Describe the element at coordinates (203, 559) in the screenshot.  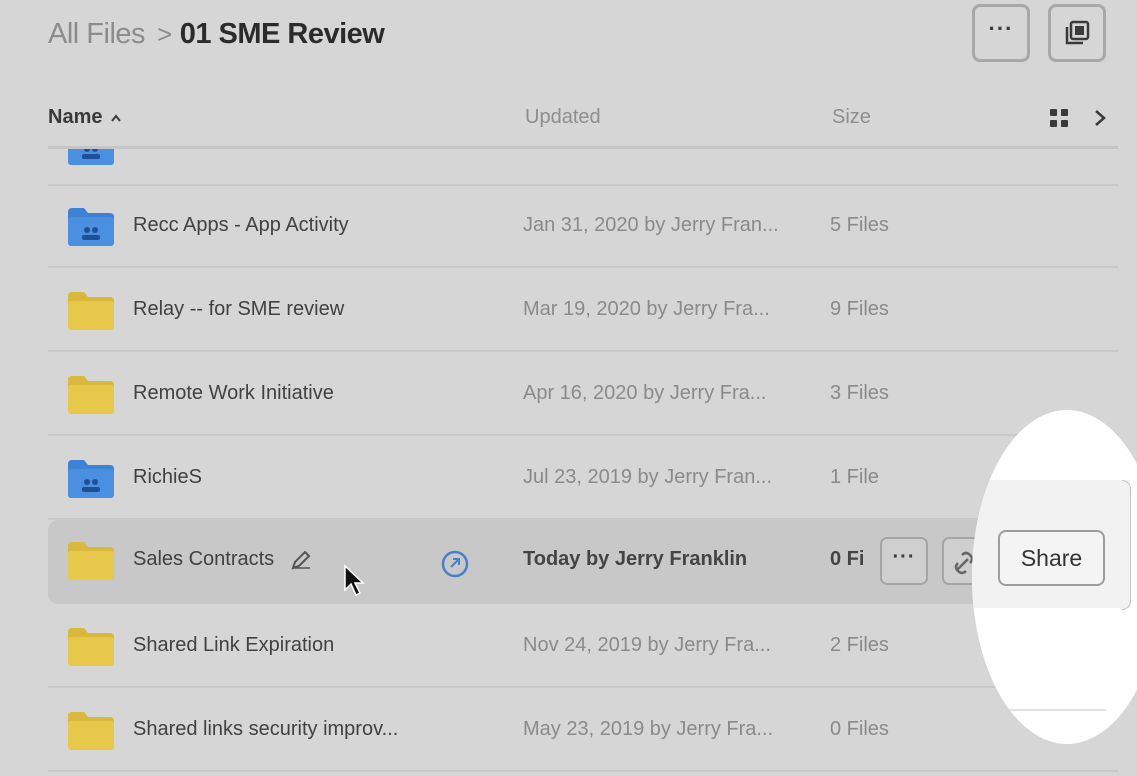
I see `item-name: Sales Contracts` at that location.